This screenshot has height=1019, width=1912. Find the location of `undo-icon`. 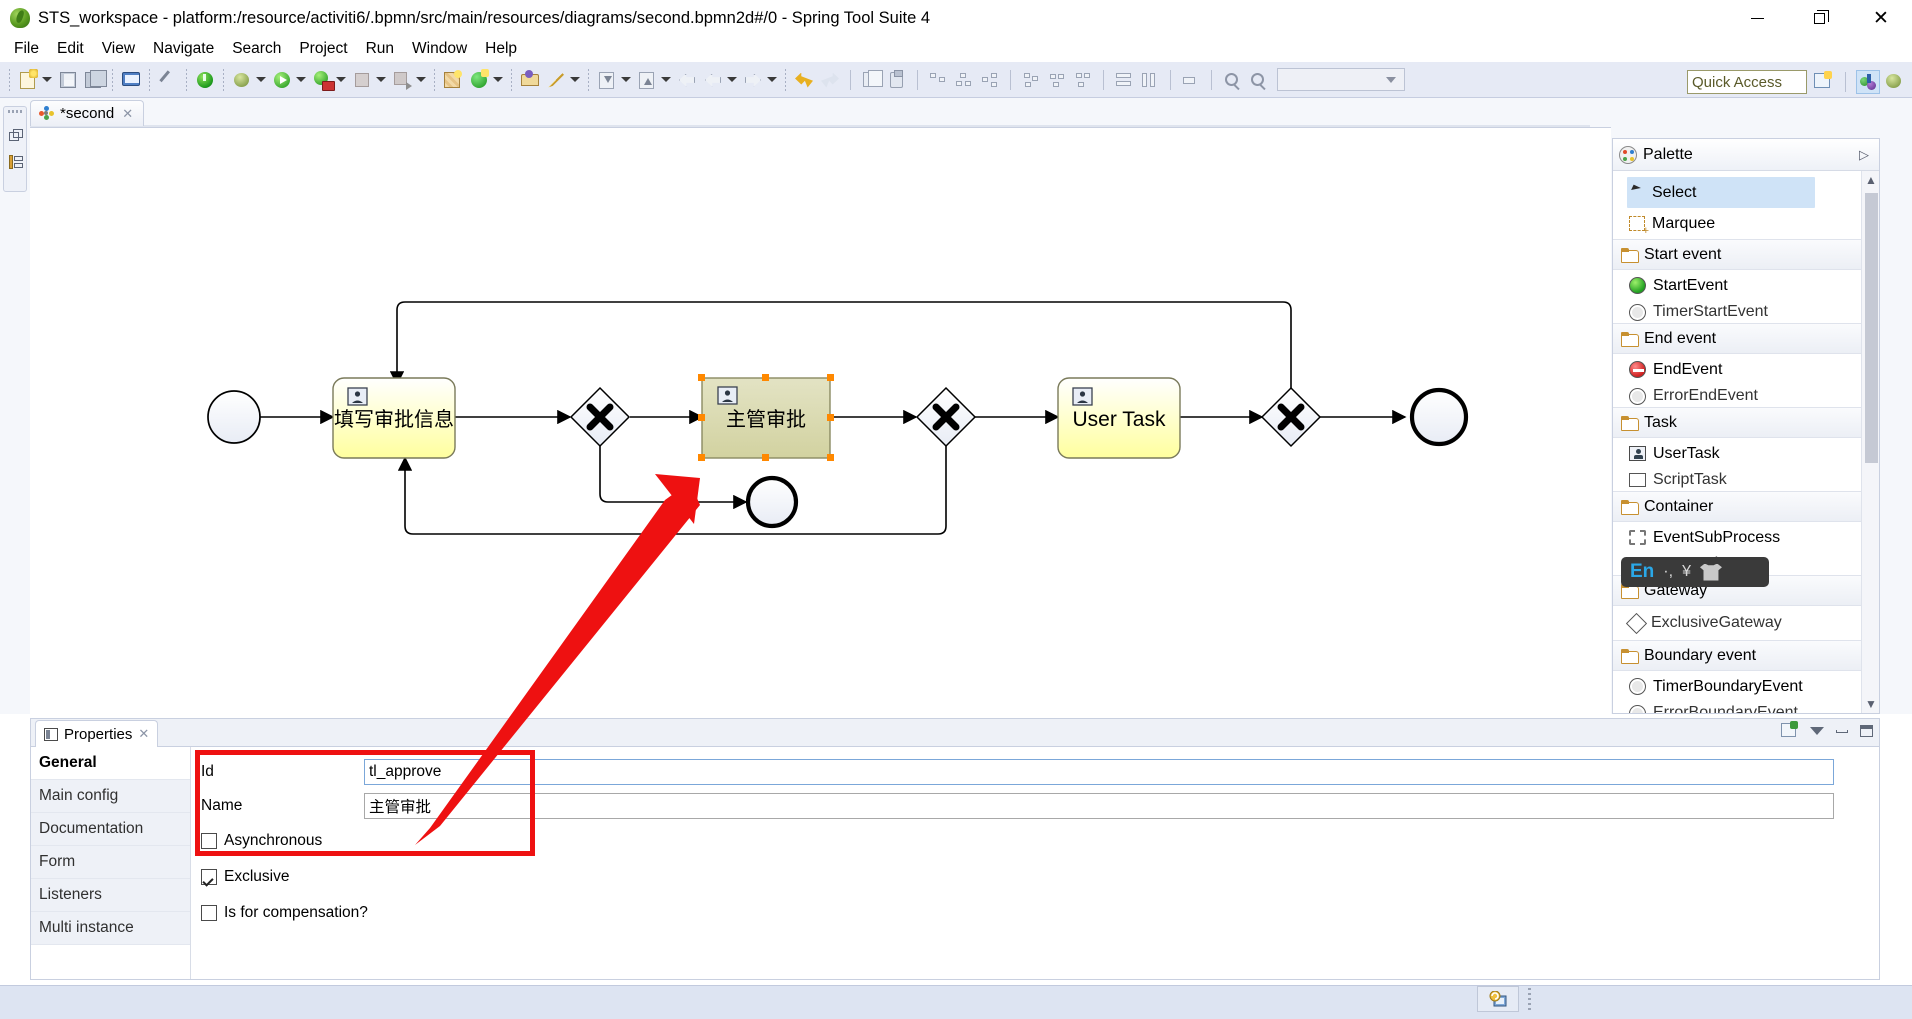

undo-icon is located at coordinates (804, 80).